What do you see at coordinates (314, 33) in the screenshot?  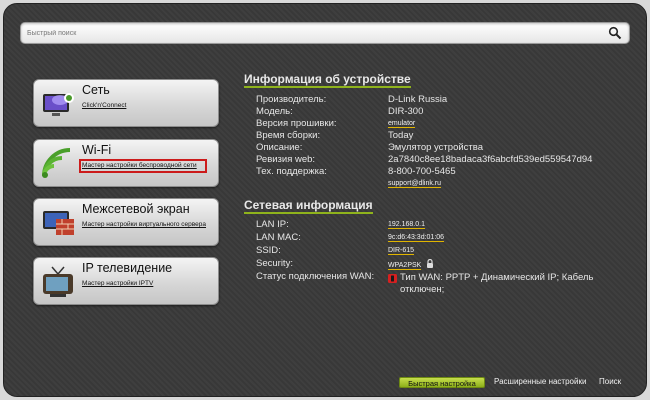 I see `search-input` at bounding box center [314, 33].